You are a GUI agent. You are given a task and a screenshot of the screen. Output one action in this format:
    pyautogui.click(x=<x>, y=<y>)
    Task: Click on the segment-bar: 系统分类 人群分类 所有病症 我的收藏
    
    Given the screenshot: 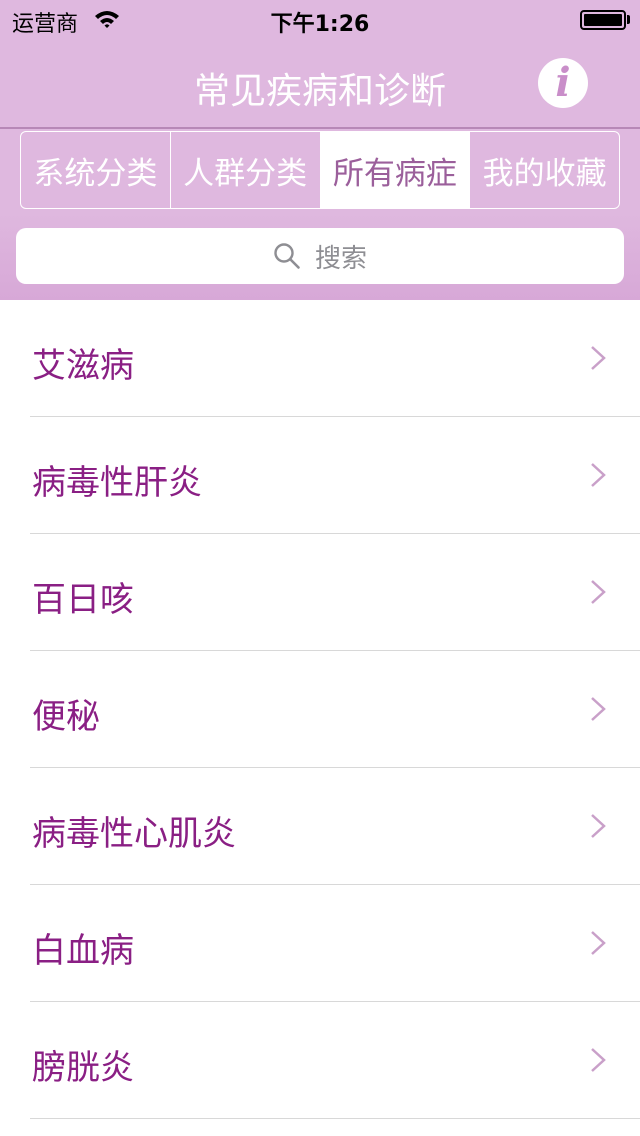 What is the action you would take?
    pyautogui.click(x=320, y=171)
    